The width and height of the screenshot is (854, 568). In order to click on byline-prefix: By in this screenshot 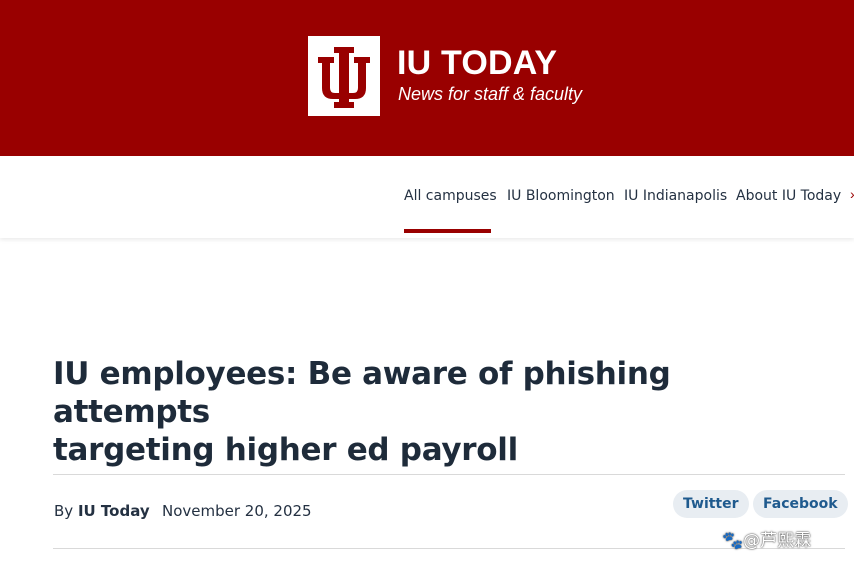, I will do `click(64, 511)`.